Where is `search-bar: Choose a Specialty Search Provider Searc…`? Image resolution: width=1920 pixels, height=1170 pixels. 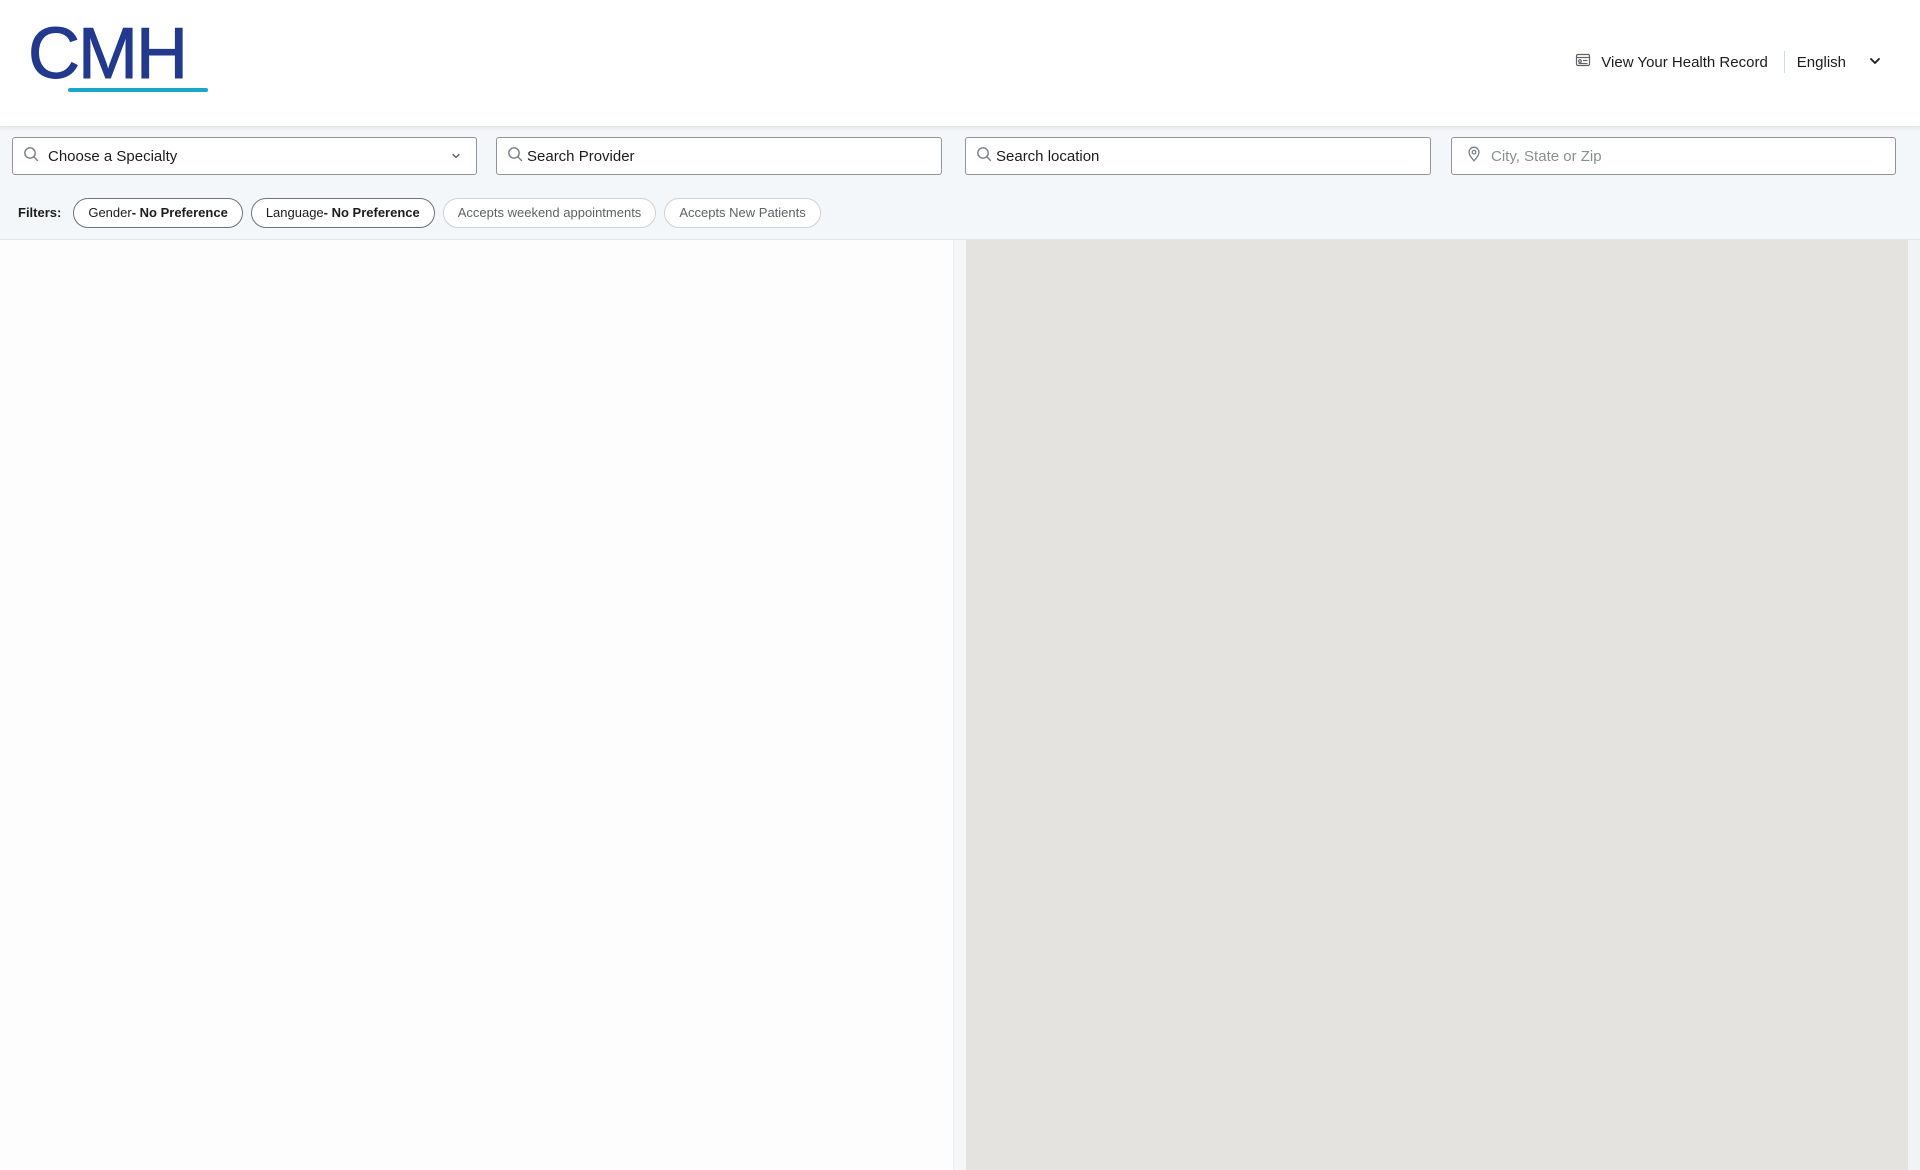
search-bar: Choose a Specialty Search Provider Searc… is located at coordinates (960, 156).